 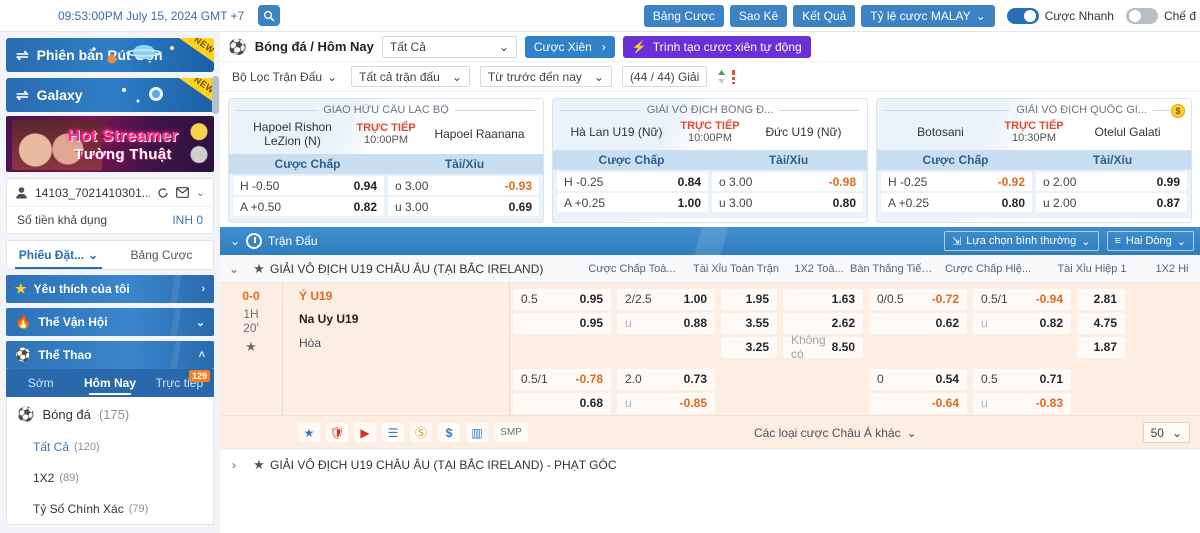 What do you see at coordinates (666, 323) in the screenshot?
I see `odd-cell: u 0.88` at bounding box center [666, 323].